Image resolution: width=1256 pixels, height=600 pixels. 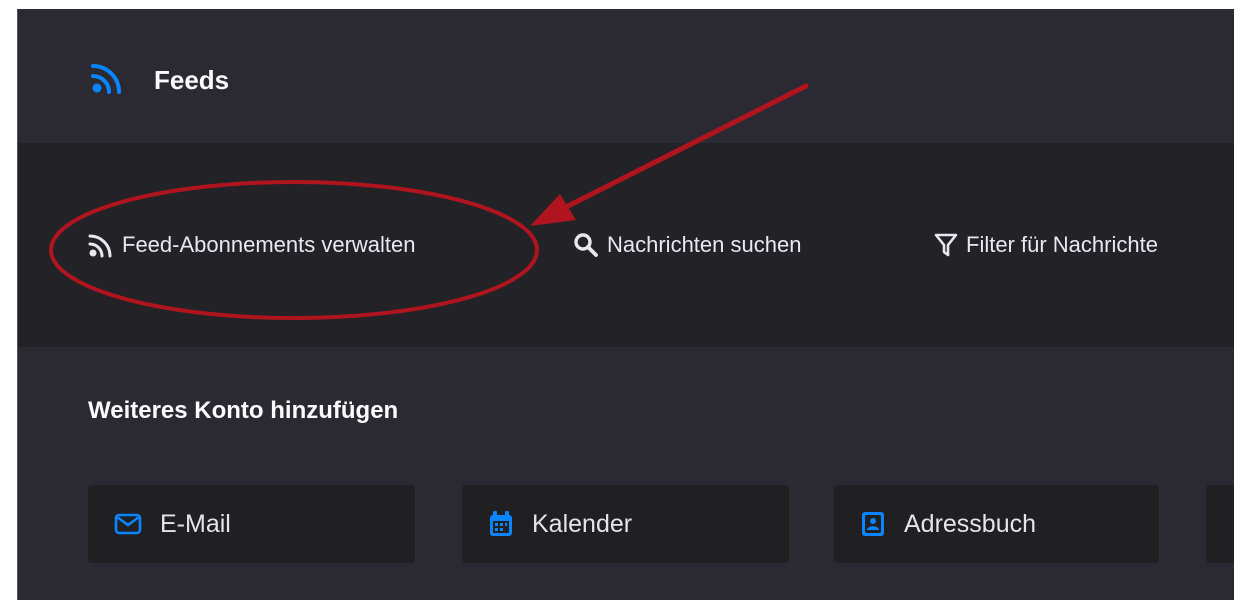 I want to click on mail-icon, so click(x=128, y=524).